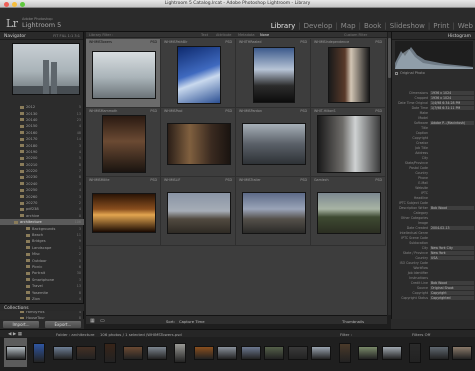 This screenshot has width=475, height=371. What do you see at coordinates (452, 297) in the screenshot?
I see `metadata-value: Copyrighted` at bounding box center [452, 297].